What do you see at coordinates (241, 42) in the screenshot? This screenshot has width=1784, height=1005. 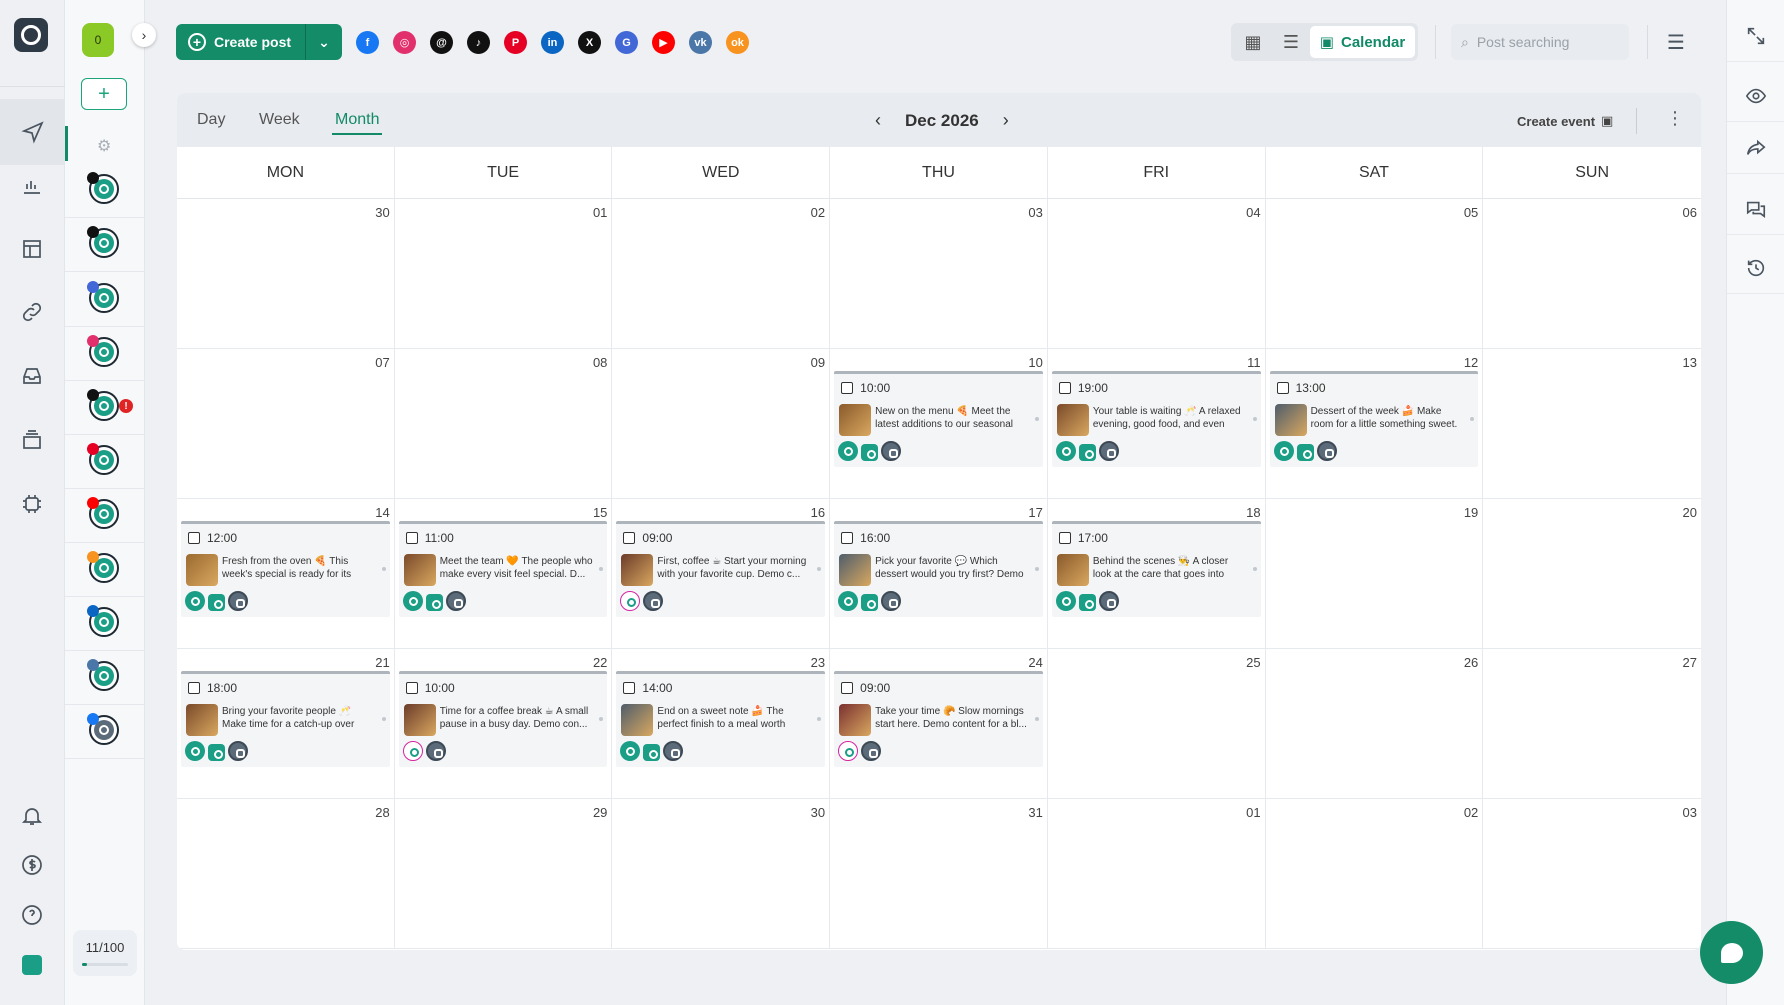 I see `create-post-button: + Create post` at bounding box center [241, 42].